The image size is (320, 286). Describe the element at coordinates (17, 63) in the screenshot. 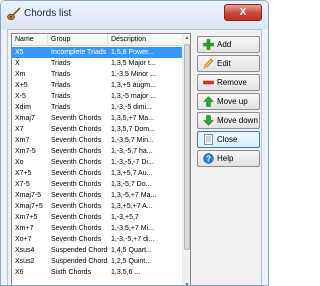

I see `row-name-cell: X` at that location.